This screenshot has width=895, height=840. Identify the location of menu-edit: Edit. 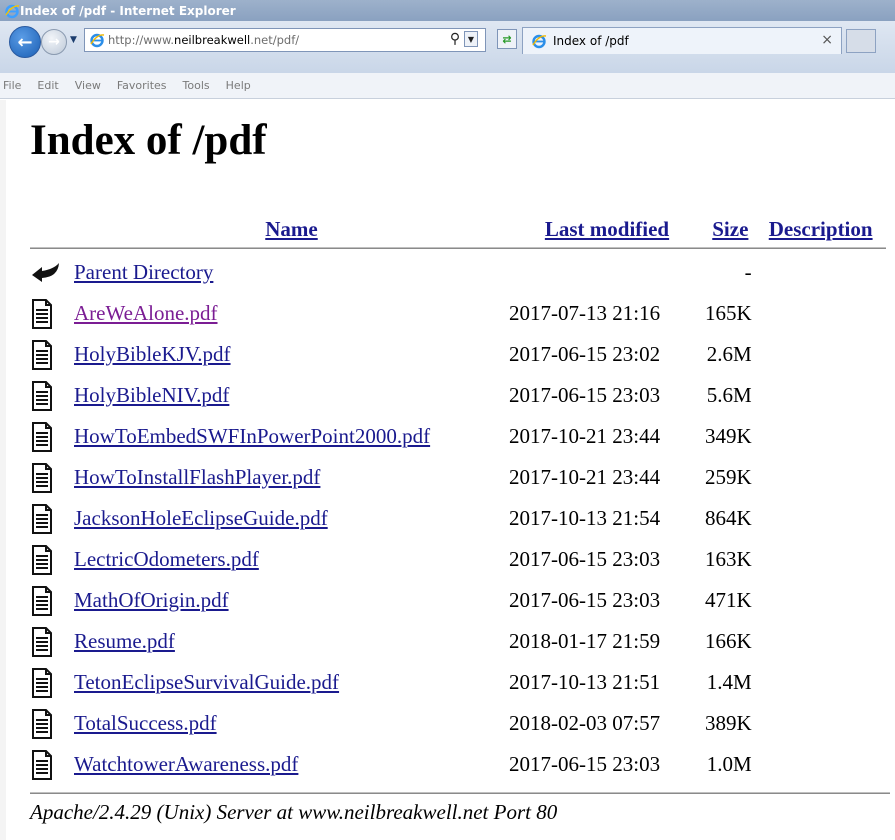
(47, 85).